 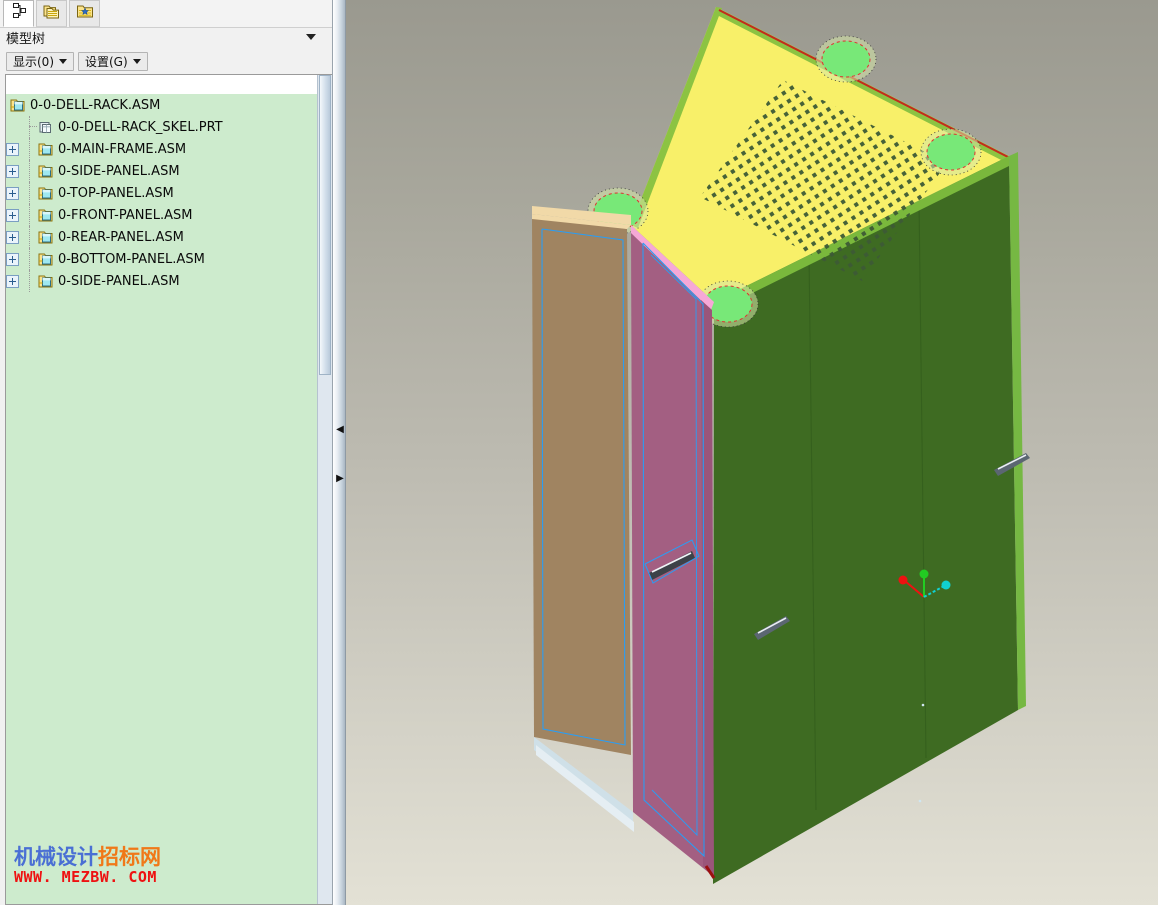 I want to click on tree-item-0-rear-panel-asm: 0-REAR-PANEL.ASM, so click(x=169, y=237).